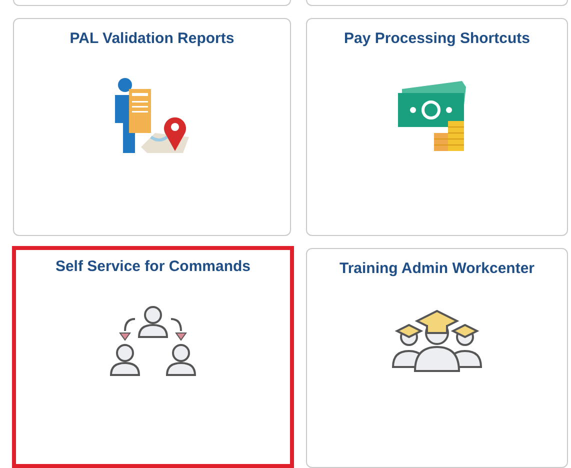  What do you see at coordinates (437, 38) in the screenshot?
I see `tile-title: Pay Processing Shortcuts` at bounding box center [437, 38].